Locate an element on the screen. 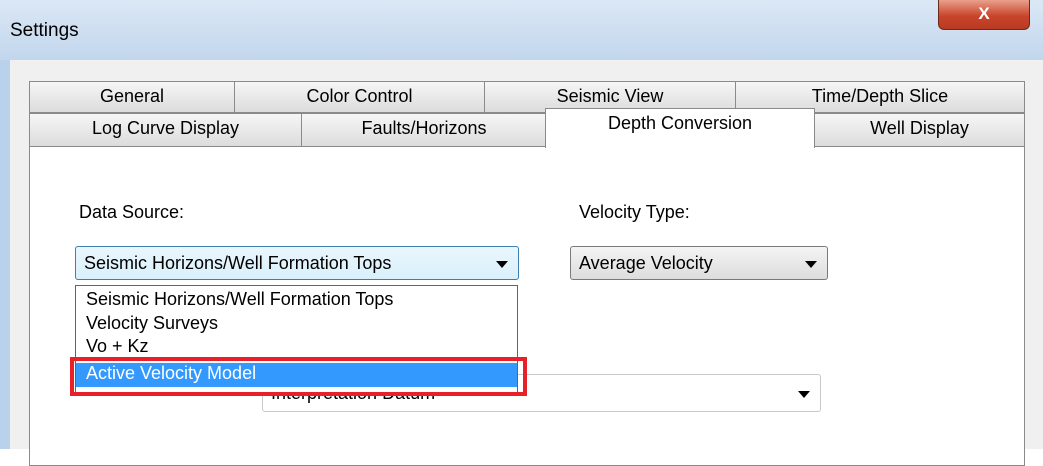  velocity-type-value: Average Velocity is located at coordinates (646, 263).